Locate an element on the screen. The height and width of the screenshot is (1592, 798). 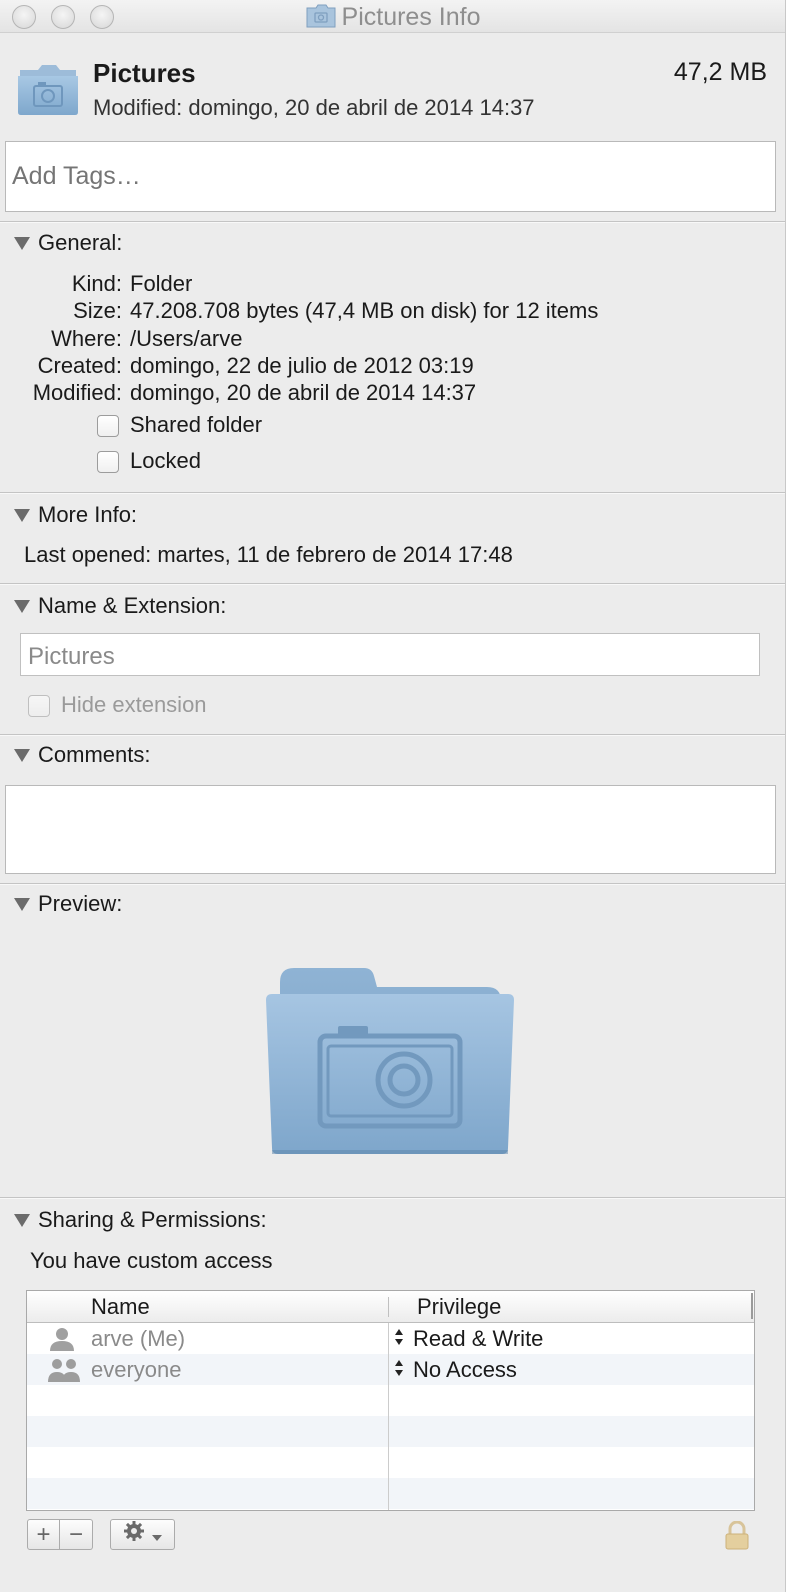
info-key: Kind: is located at coordinates (96, 283).